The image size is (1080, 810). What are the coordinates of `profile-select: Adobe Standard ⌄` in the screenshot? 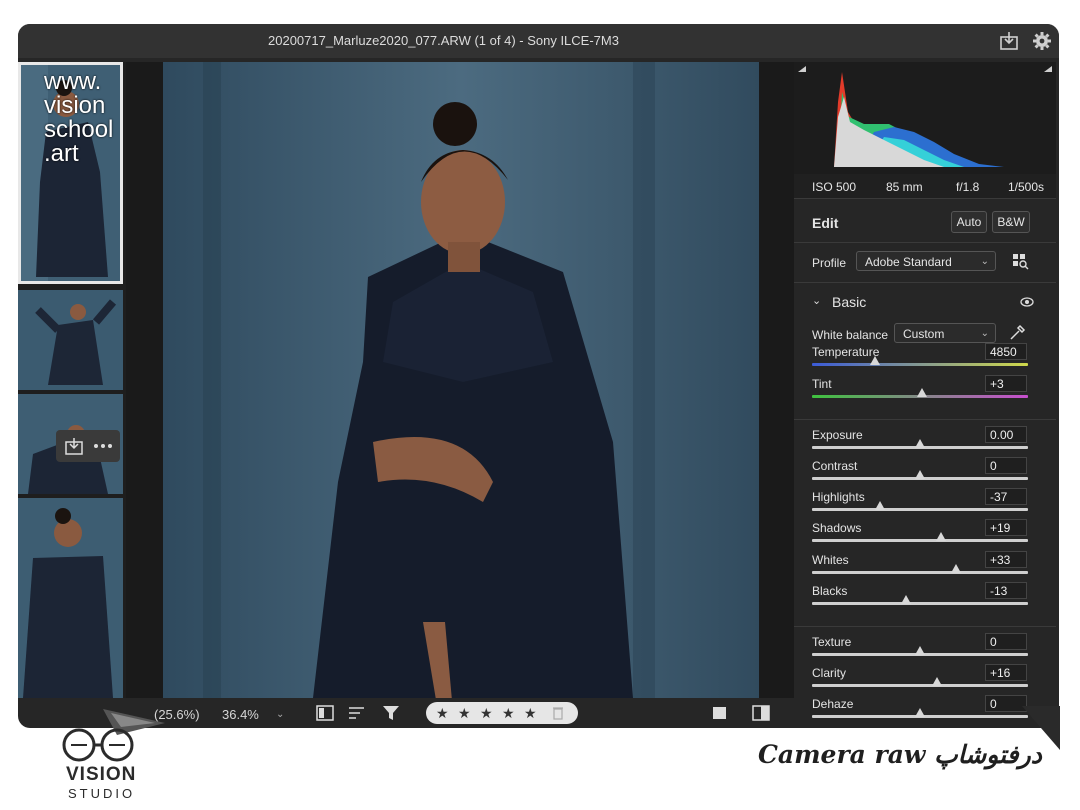 It's located at (926, 261).